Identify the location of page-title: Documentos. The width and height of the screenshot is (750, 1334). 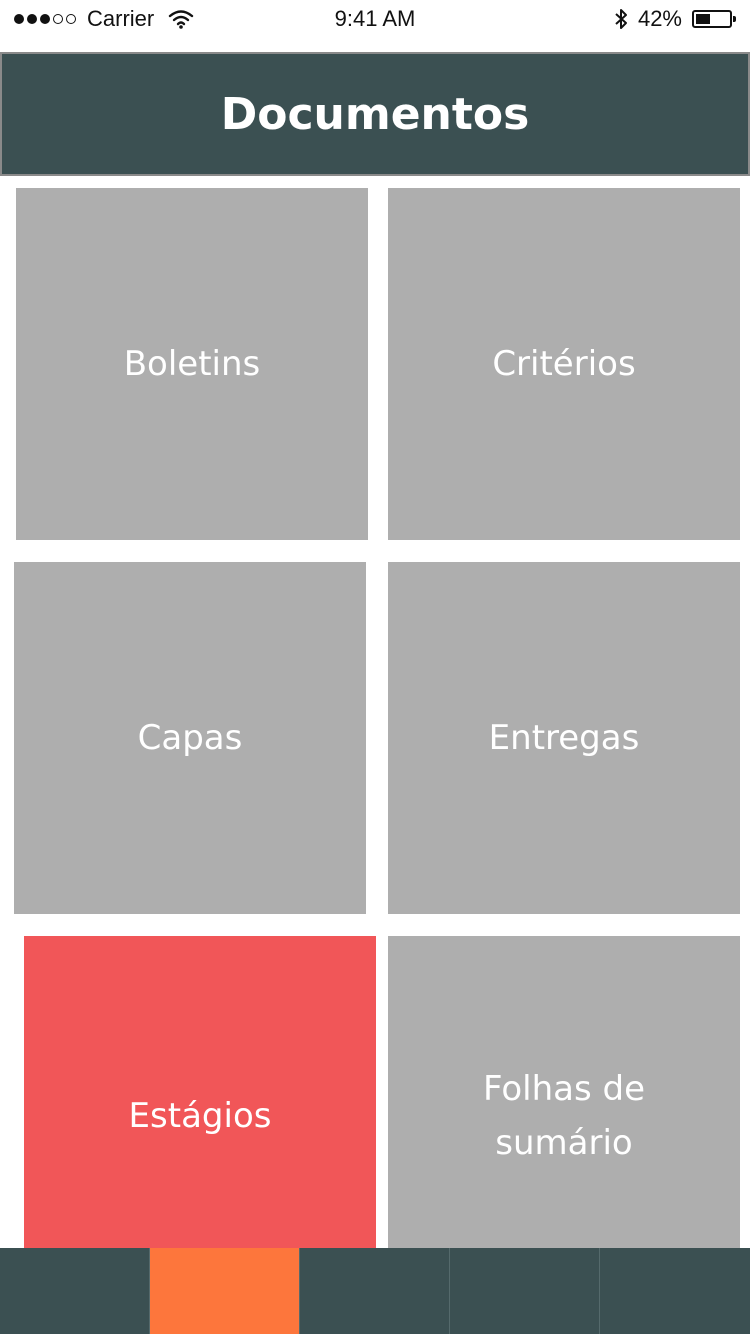
(375, 114).